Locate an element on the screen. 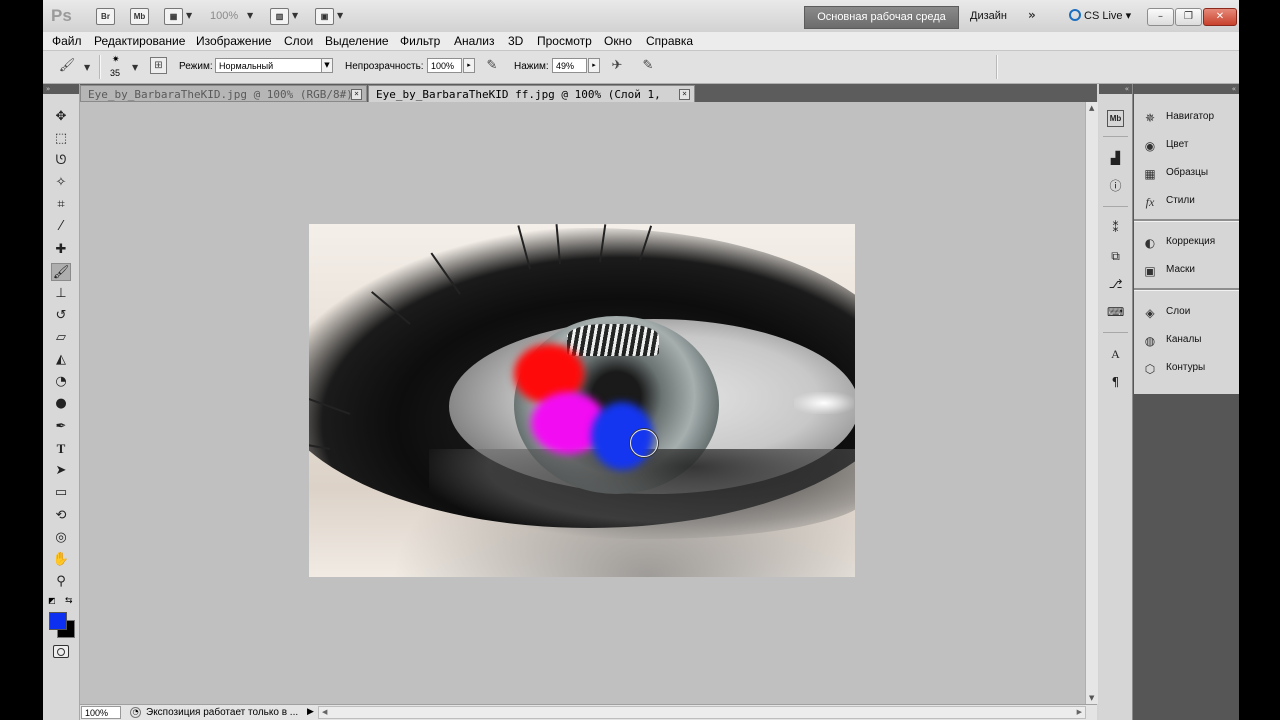 This screenshot has width=1280, height=720. history-brush-tool-icon: ↺ is located at coordinates (61, 316).